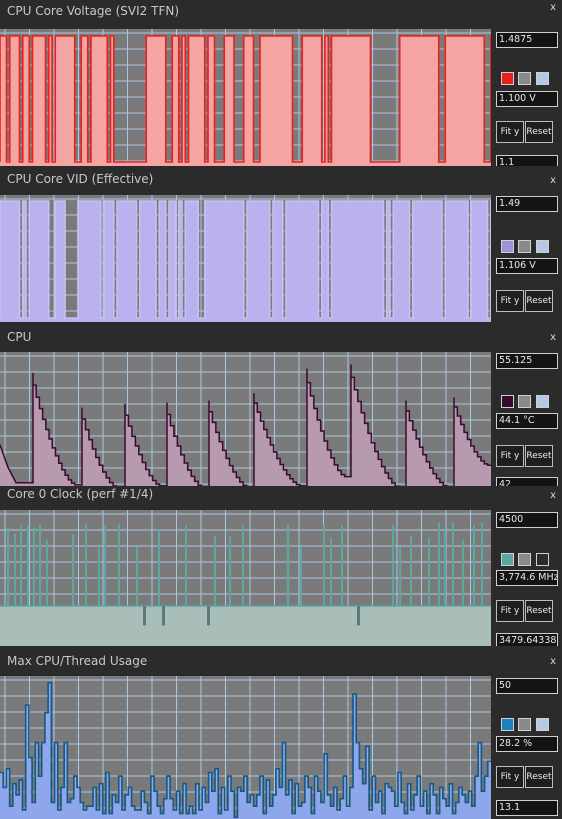 This screenshot has height=819, width=562. I want to click on max-value-field: 1.4875, so click(527, 40).